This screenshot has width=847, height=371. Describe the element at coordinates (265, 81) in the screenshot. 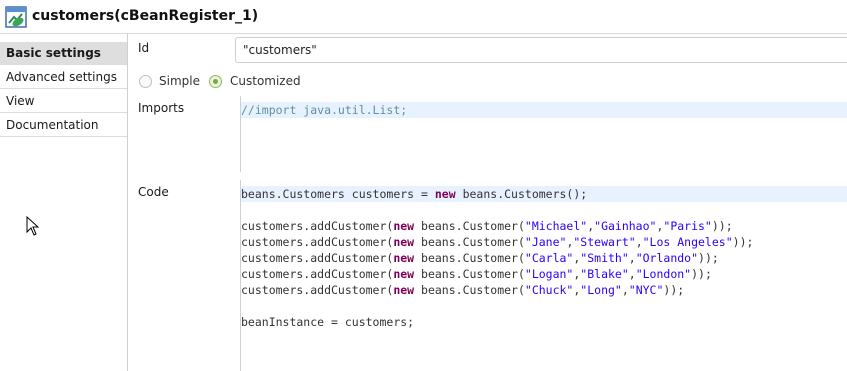

I see `customized-radio-label: Customized` at that location.